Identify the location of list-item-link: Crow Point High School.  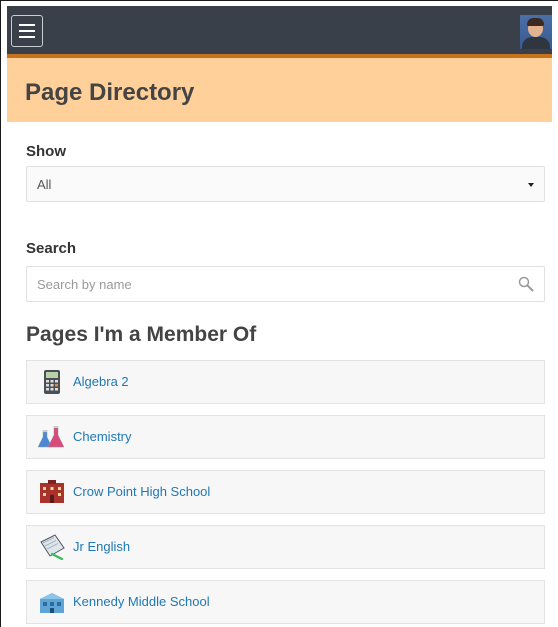
(141, 491).